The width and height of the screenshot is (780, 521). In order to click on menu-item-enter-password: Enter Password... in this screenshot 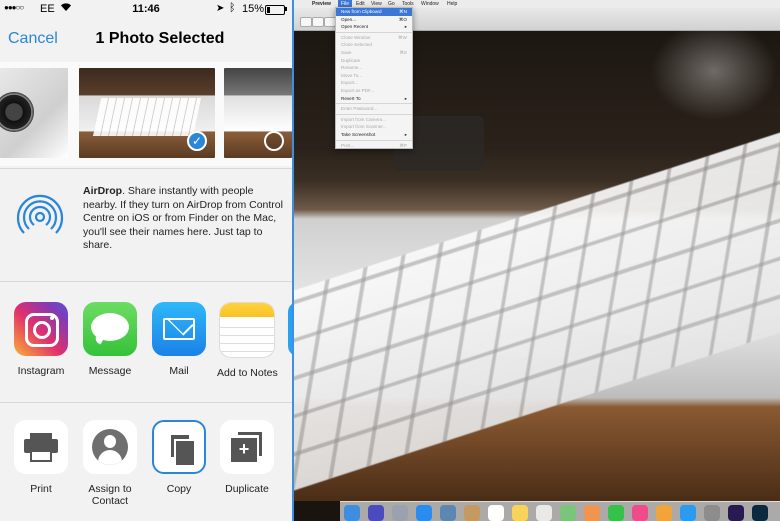, I will do `click(374, 109)`.